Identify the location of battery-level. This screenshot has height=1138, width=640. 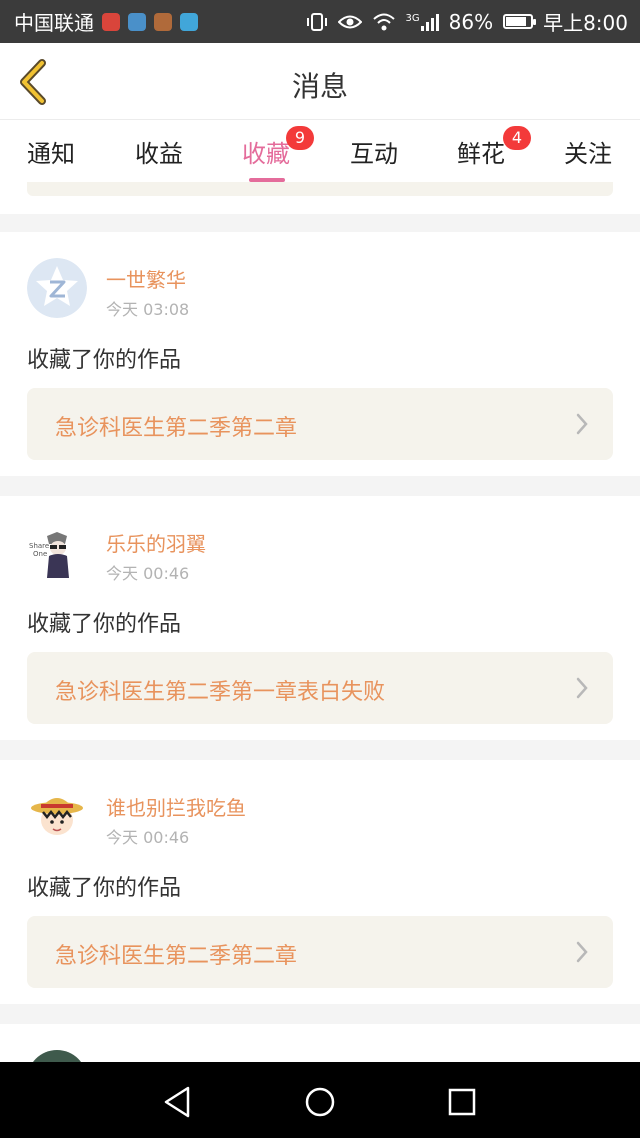
(516, 21).